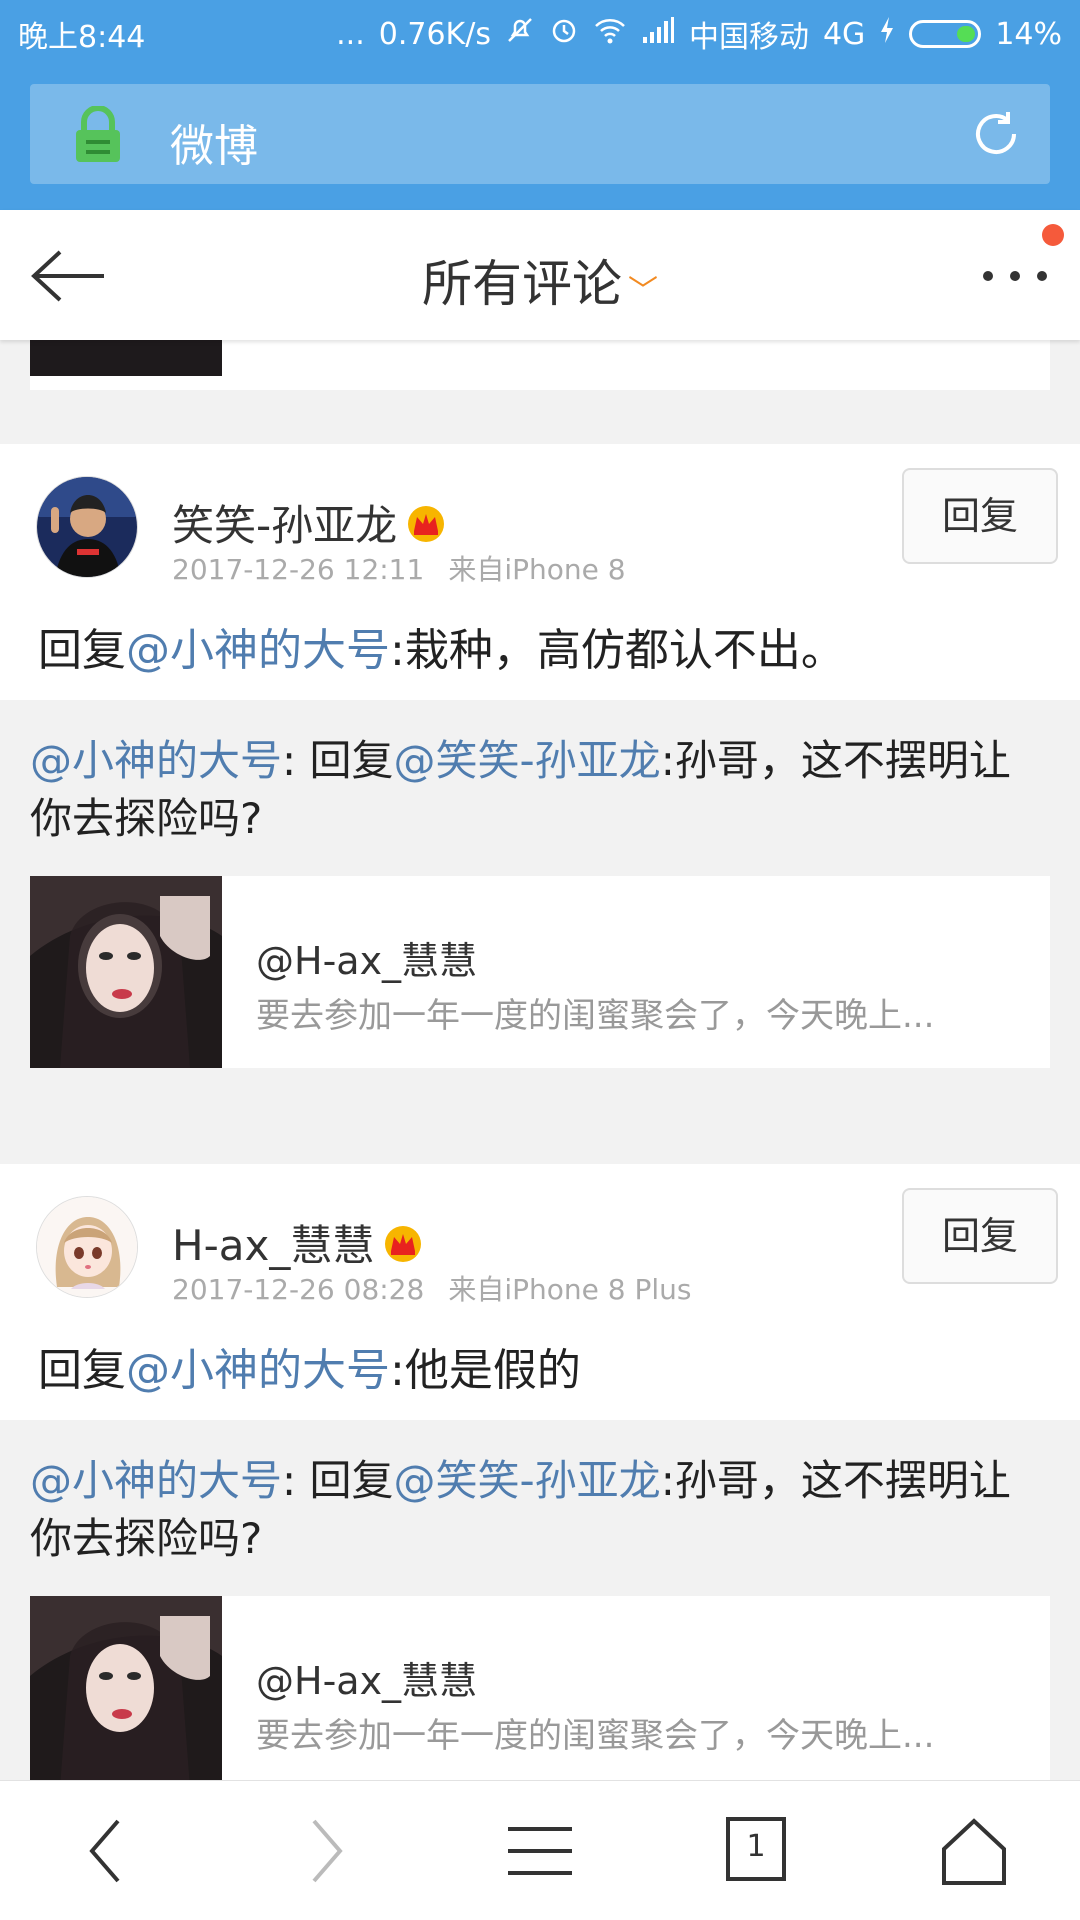 This screenshot has height=1920, width=1080. I want to click on status-bar: 晚上8:44 ... 0.76K/s 中国移动 4G 14%, so click(540, 32).